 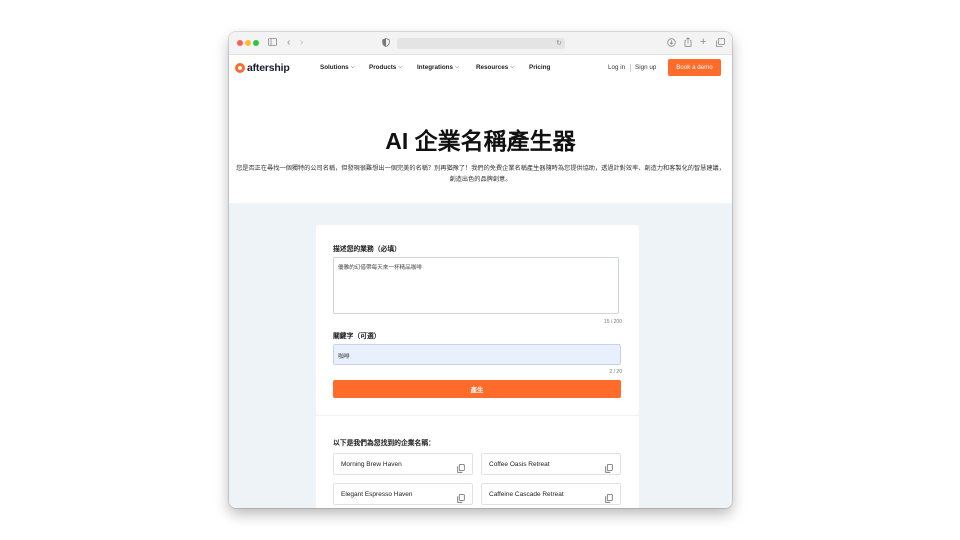 I want to click on logo-mark-icon, so click(x=240, y=68).